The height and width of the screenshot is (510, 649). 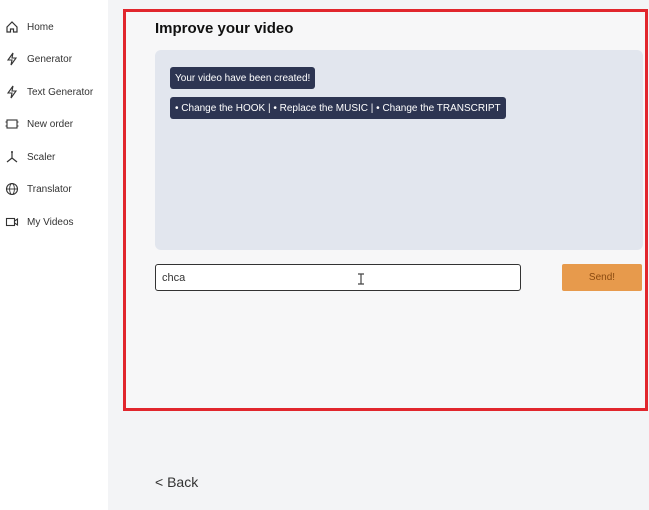 I want to click on scale-icon, so click(x=12, y=157).